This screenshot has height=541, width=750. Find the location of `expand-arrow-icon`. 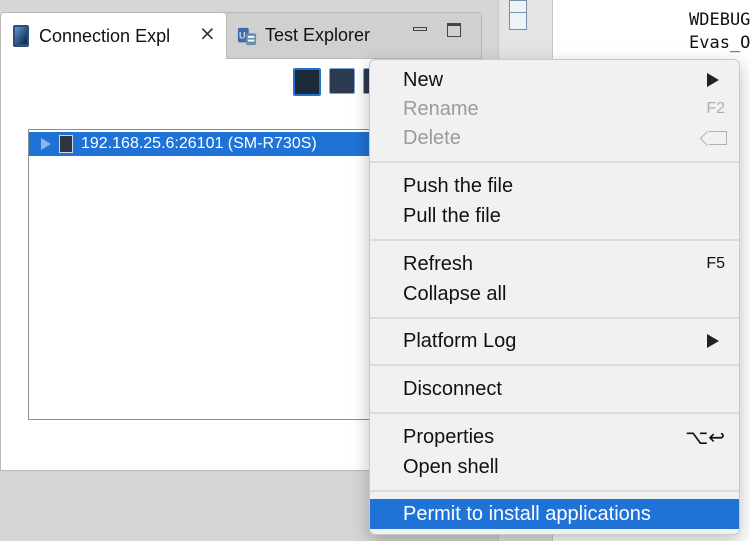

expand-arrow-icon is located at coordinates (46, 144).